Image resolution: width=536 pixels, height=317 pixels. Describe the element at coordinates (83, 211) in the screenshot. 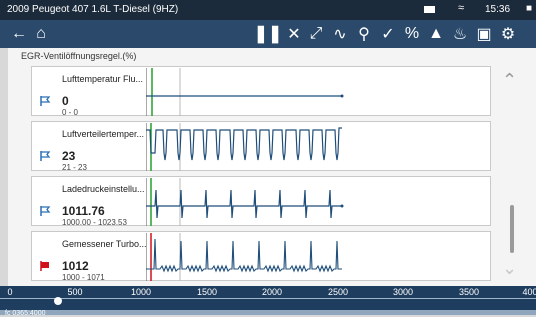

I see `parameter-value: 1011.76` at that location.